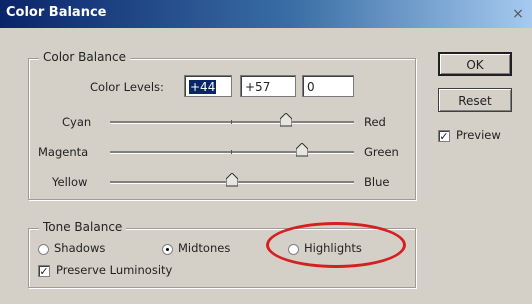  I want to click on preview-label: Preview, so click(478, 135).